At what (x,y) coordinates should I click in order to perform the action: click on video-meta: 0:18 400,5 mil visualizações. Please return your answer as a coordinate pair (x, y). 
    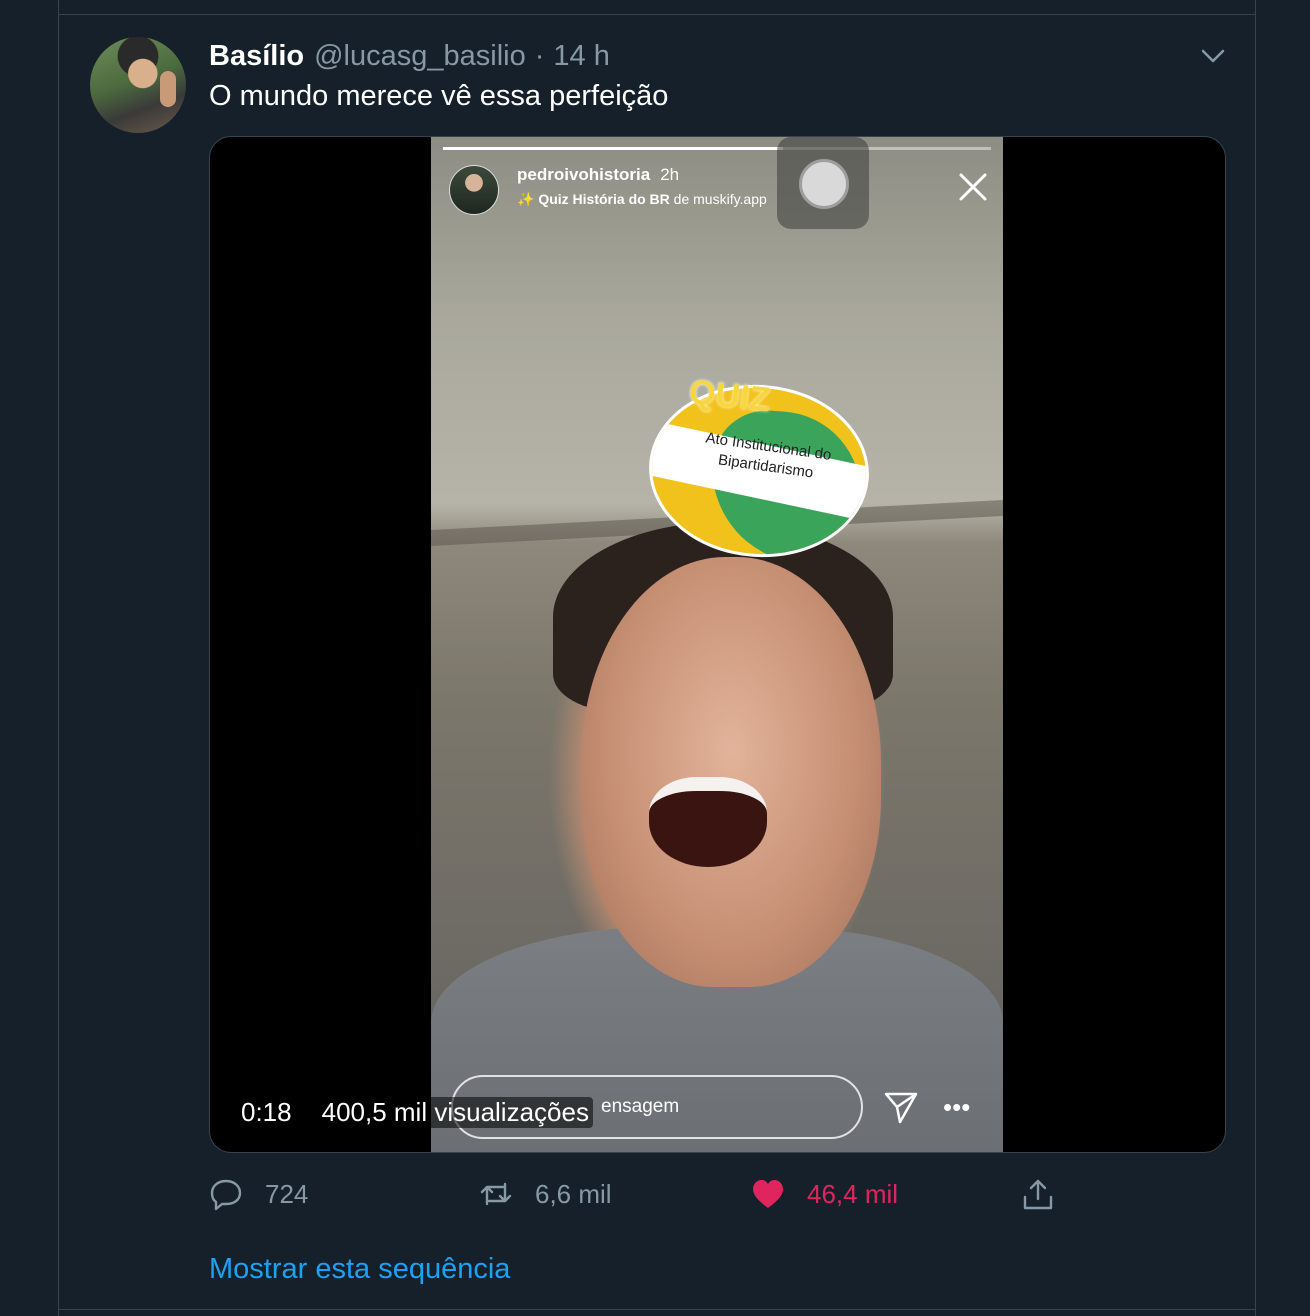
    Looking at the image, I should click on (417, 1112).